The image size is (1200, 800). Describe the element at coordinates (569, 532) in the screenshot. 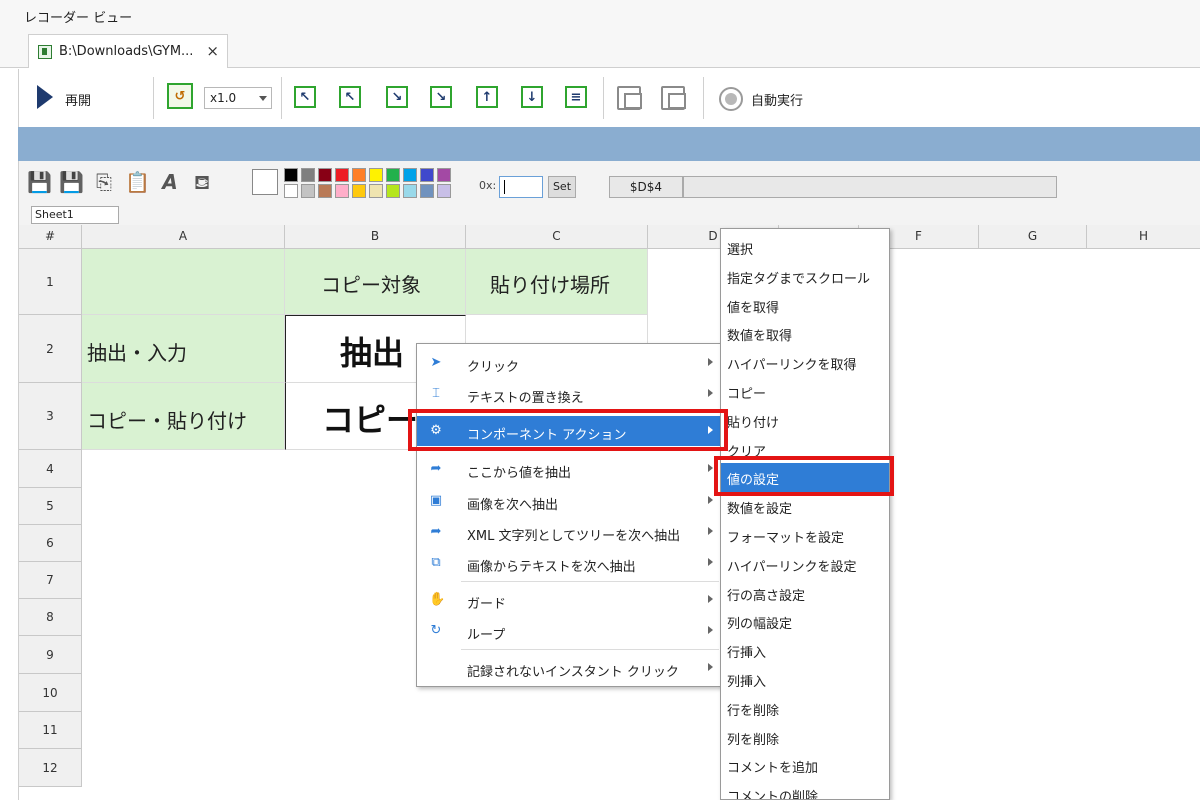

I see `menu-item-extract-xml: ➦ XML 文字列としてツリーを次へ抽出` at that location.